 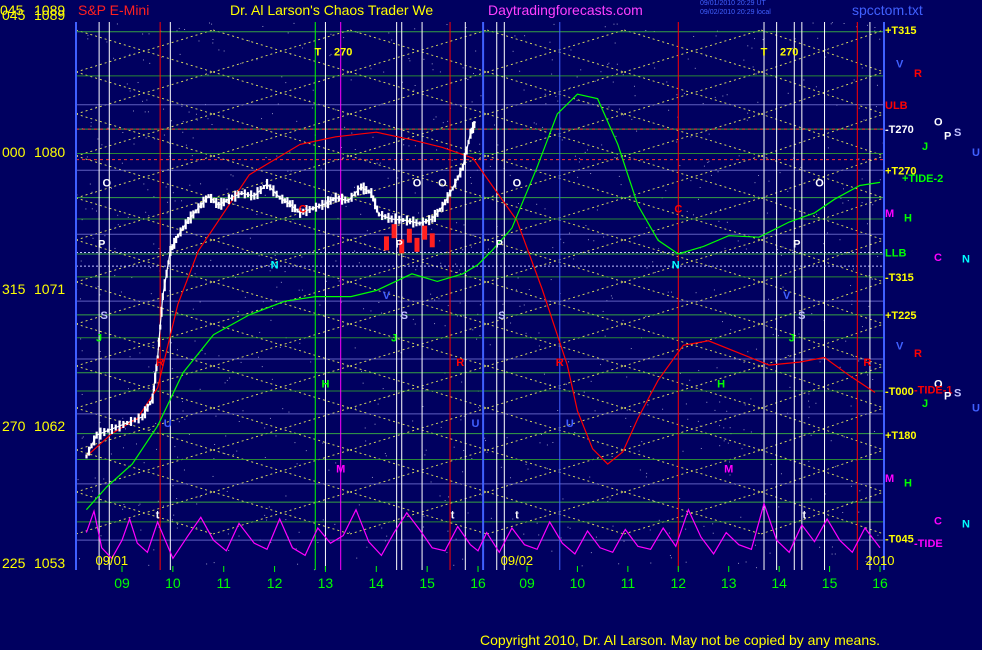 I want to click on right-label: +T315, so click(x=901, y=31).